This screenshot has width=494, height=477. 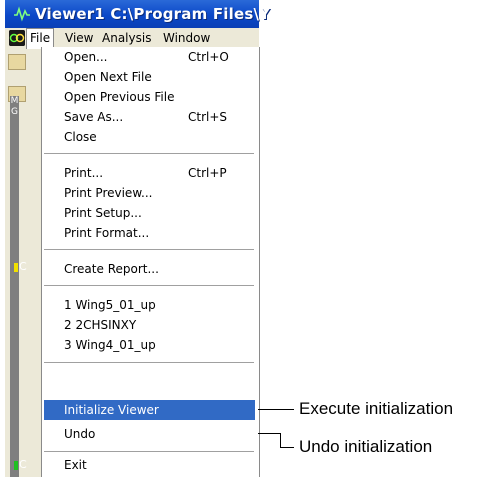 I want to click on app-logo-icon, so click(x=17, y=38).